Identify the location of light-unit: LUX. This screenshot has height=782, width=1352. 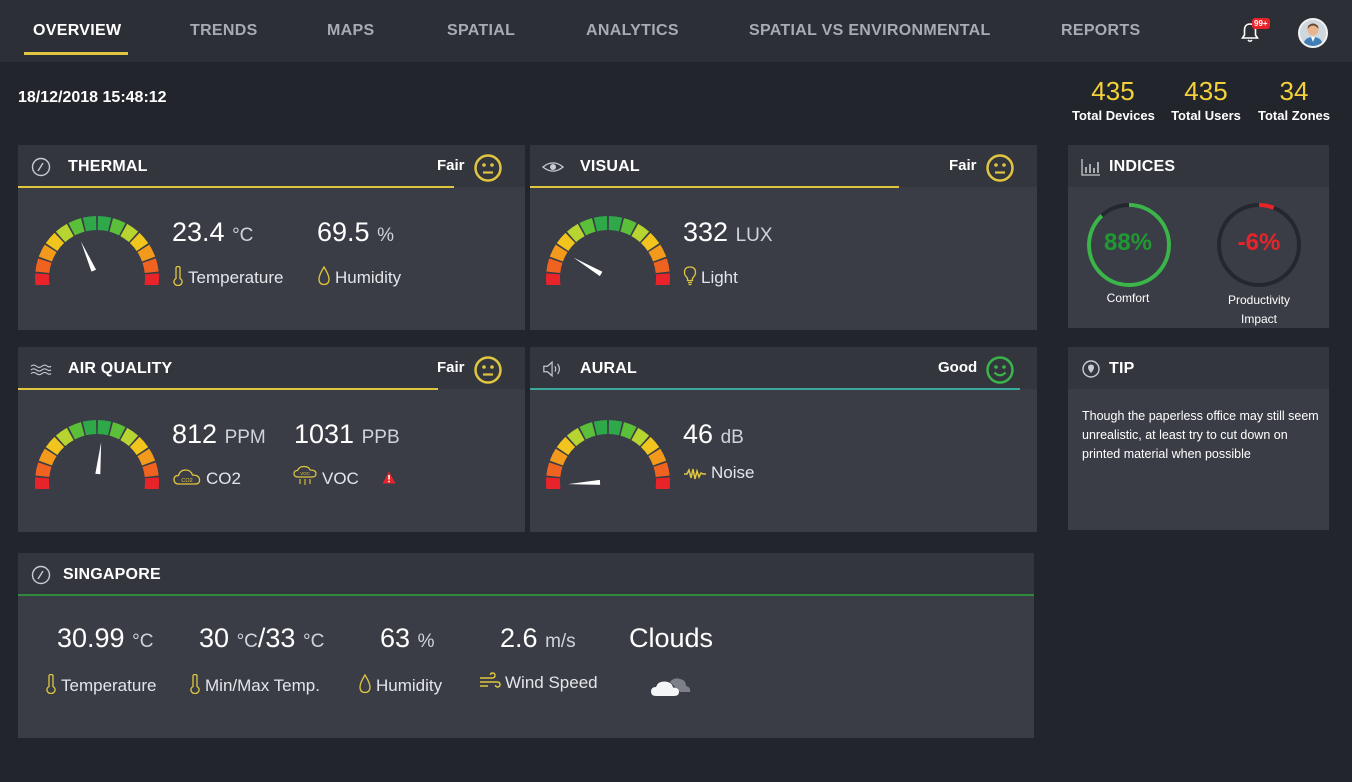
(754, 235).